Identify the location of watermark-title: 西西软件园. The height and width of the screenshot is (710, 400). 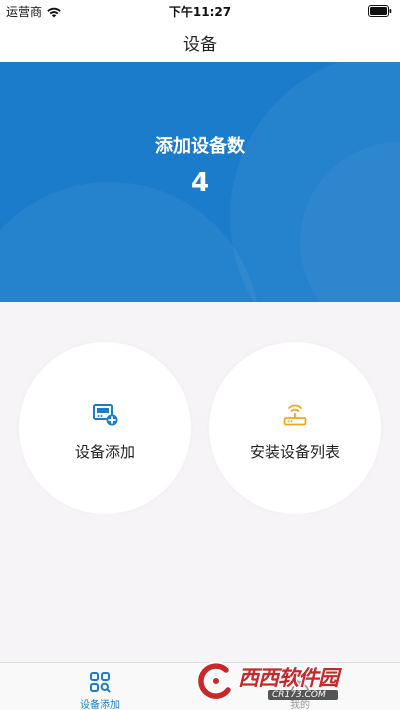
(288, 678).